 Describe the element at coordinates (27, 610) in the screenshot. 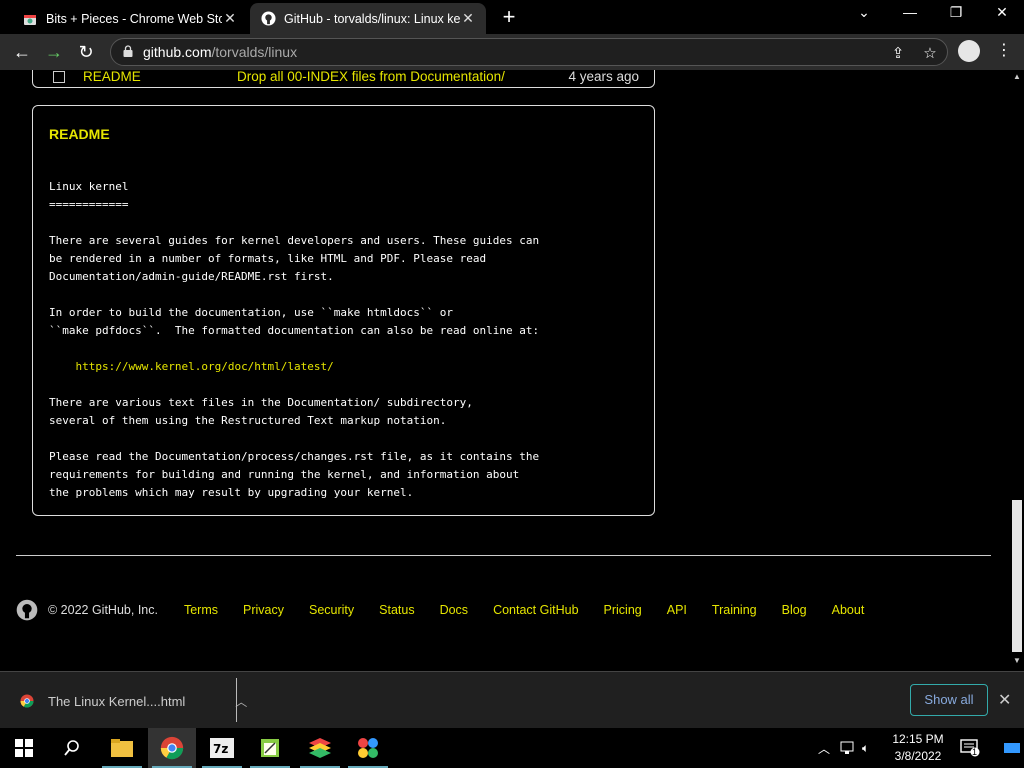

I see `github-logo-icon` at that location.